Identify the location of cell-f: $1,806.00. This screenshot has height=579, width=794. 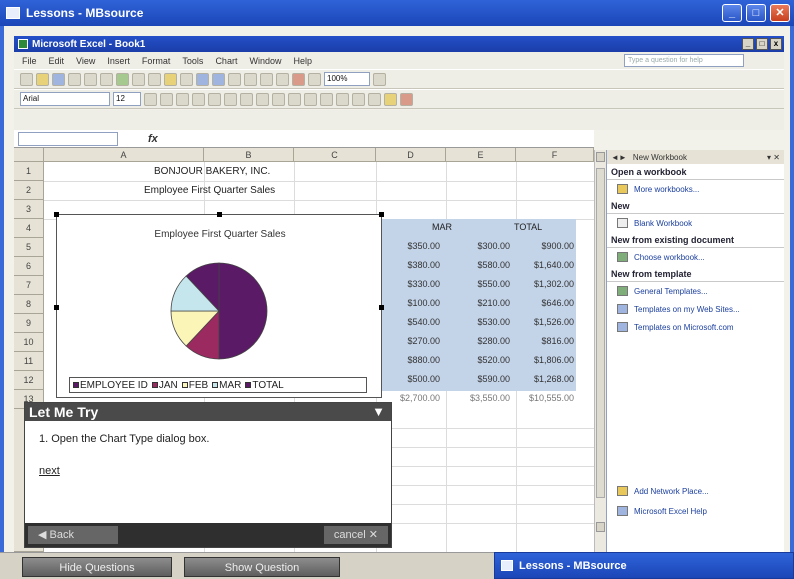
(542, 360).